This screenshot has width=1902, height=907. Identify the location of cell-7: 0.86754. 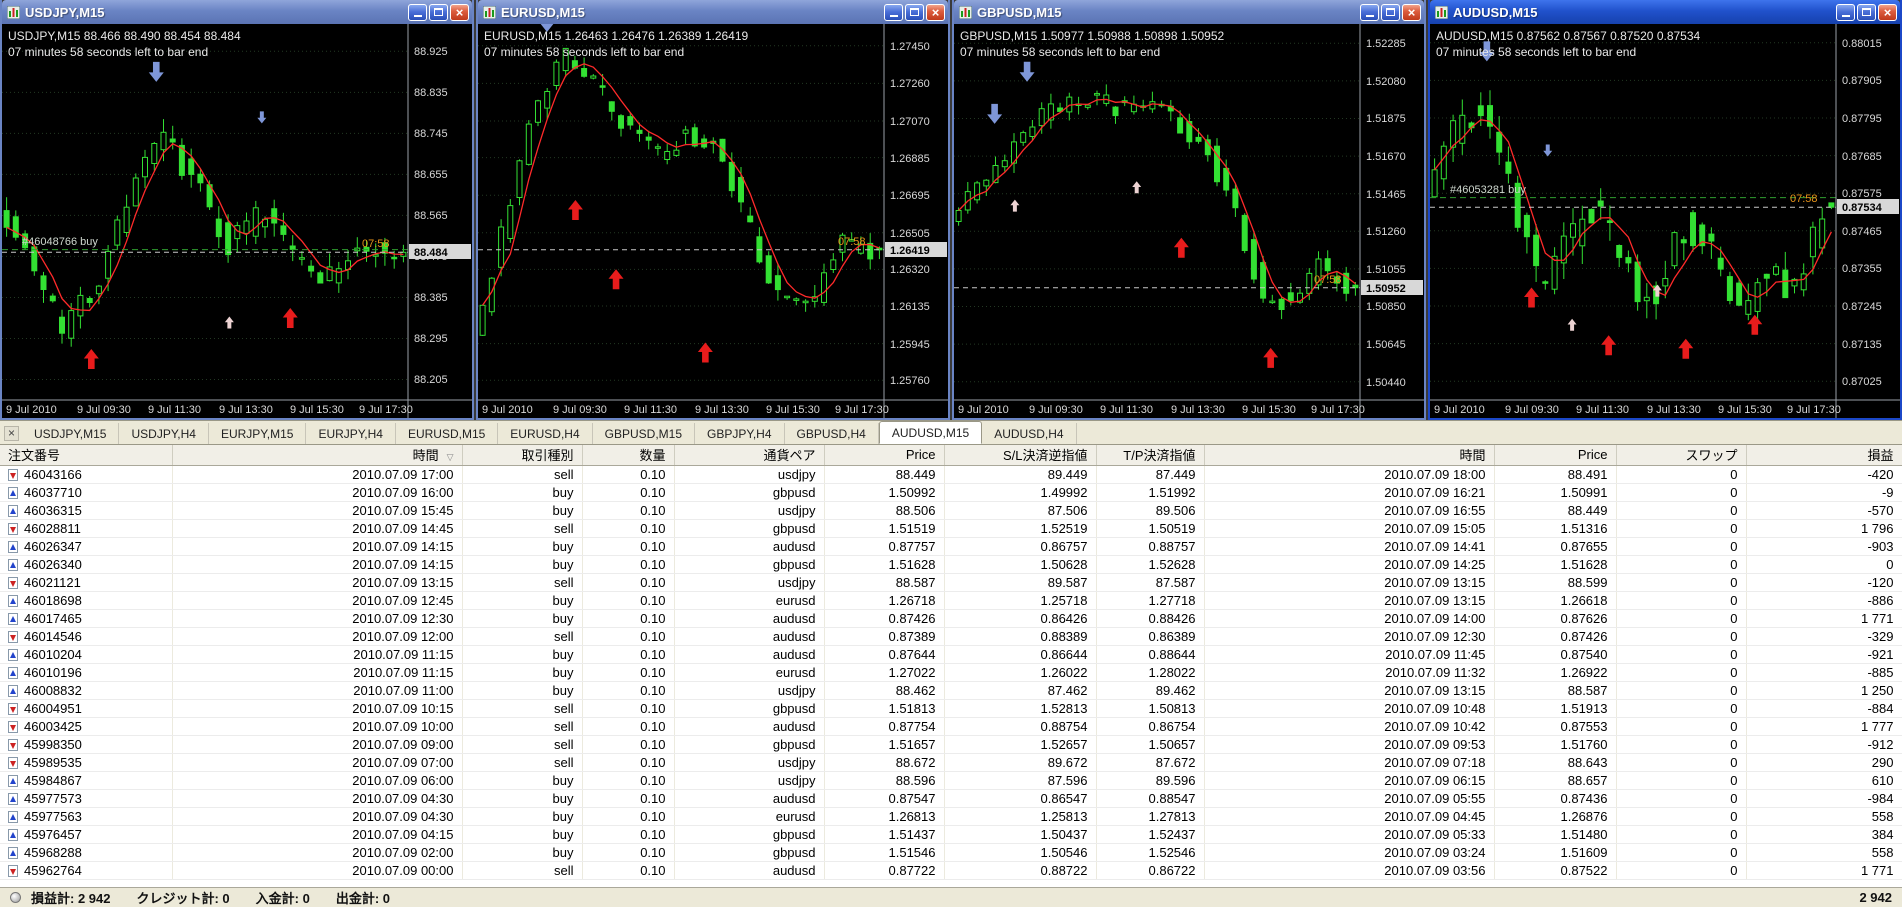
(1150, 726).